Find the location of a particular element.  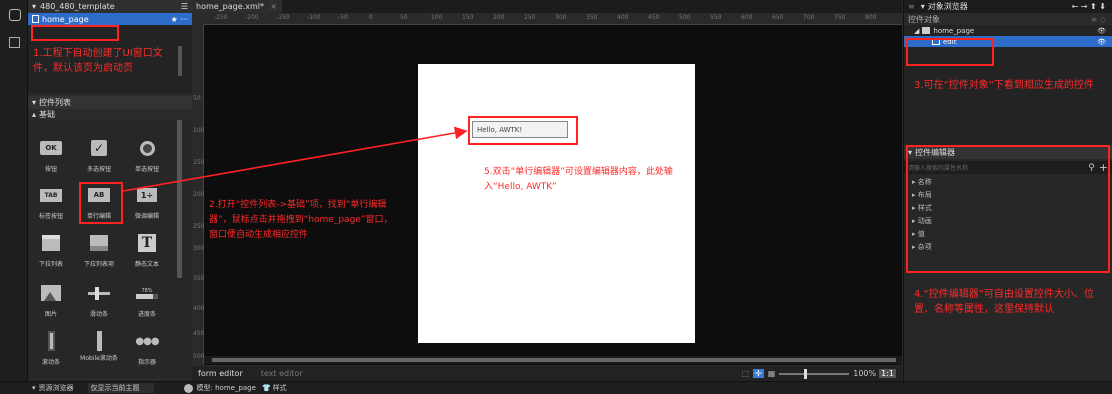

object-browser-subtitle: 控件对象 is located at coordinates (924, 19).